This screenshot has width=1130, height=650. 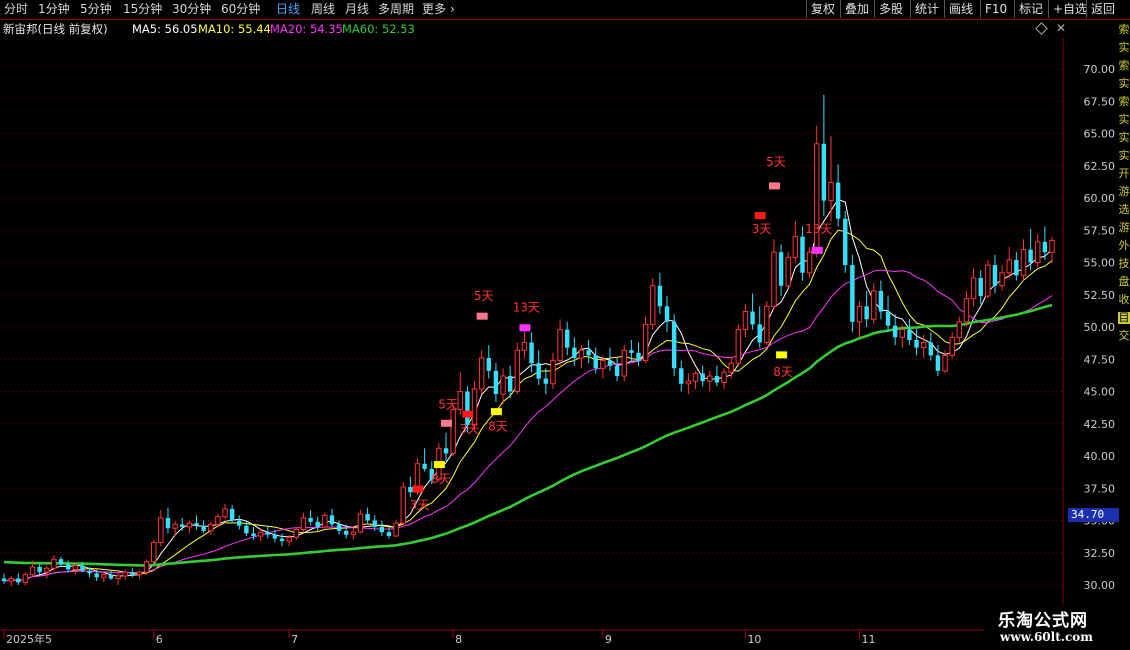 What do you see at coordinates (323, 9) in the screenshot?
I see `period-tab-weekly: 周线` at bounding box center [323, 9].